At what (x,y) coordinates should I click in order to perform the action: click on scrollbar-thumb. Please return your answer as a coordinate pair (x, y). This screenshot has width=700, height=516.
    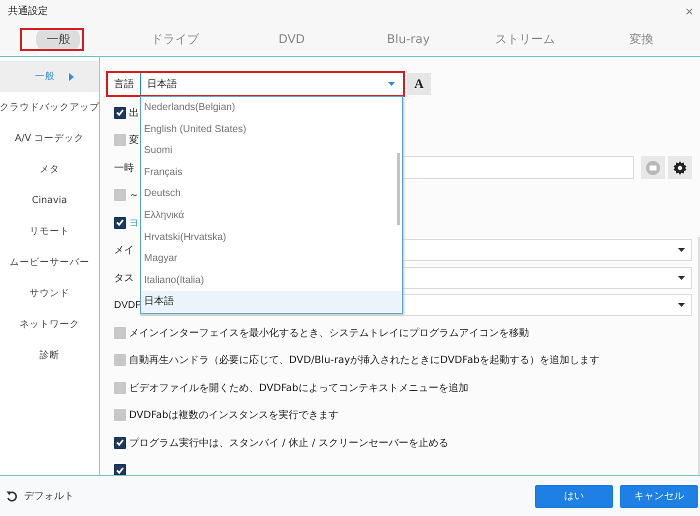
    Looking at the image, I should click on (398, 189).